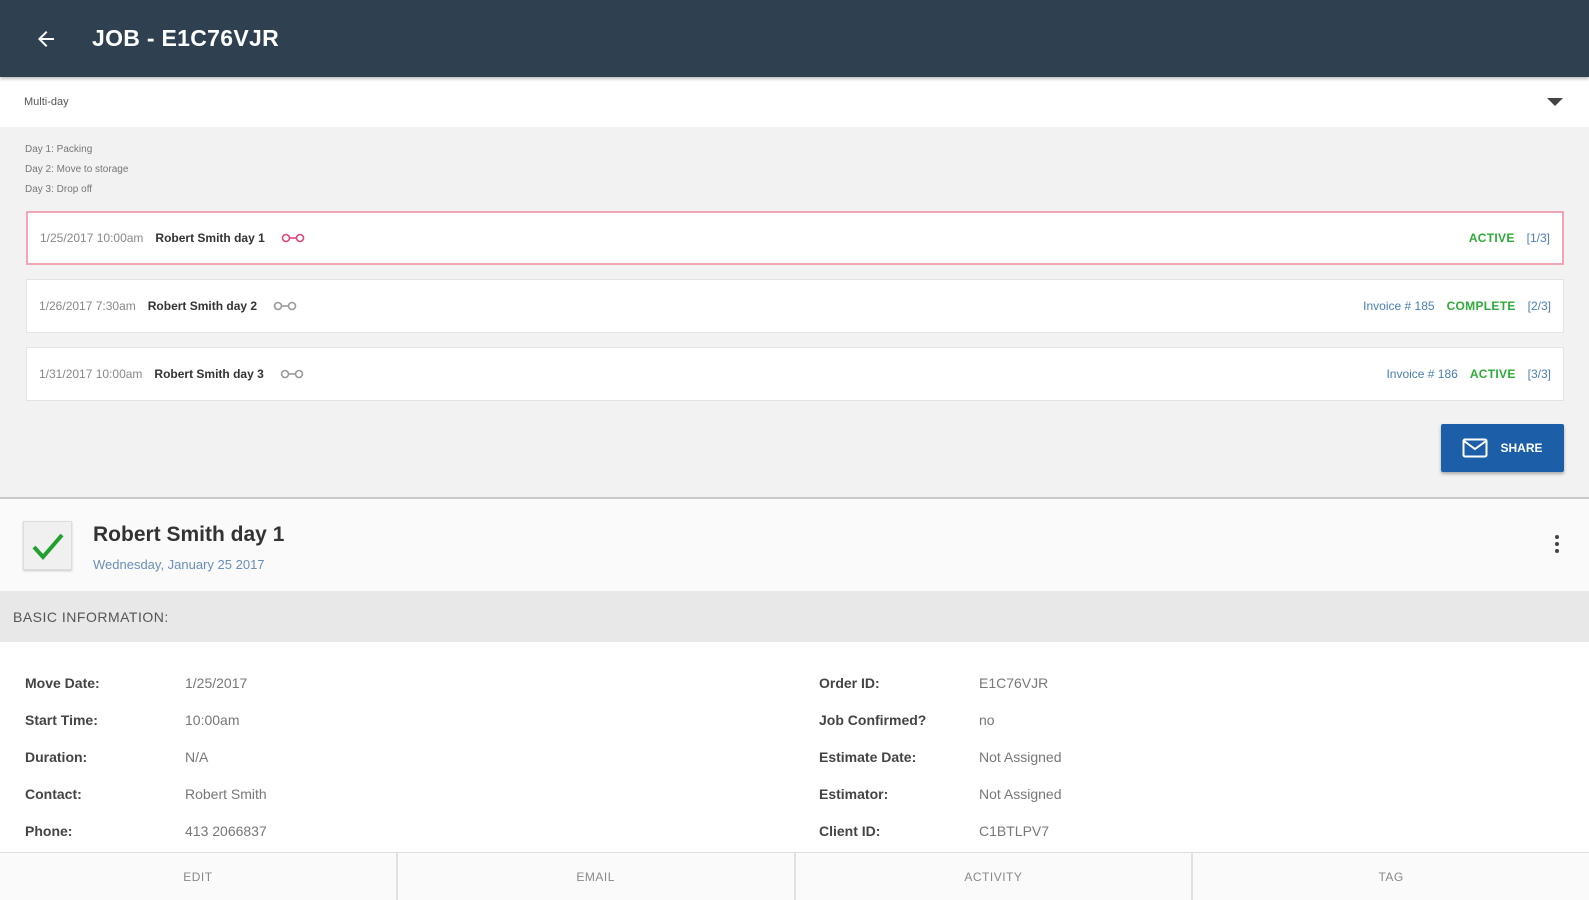  What do you see at coordinates (1557, 544) in the screenshot?
I see `more-options-icon` at bounding box center [1557, 544].